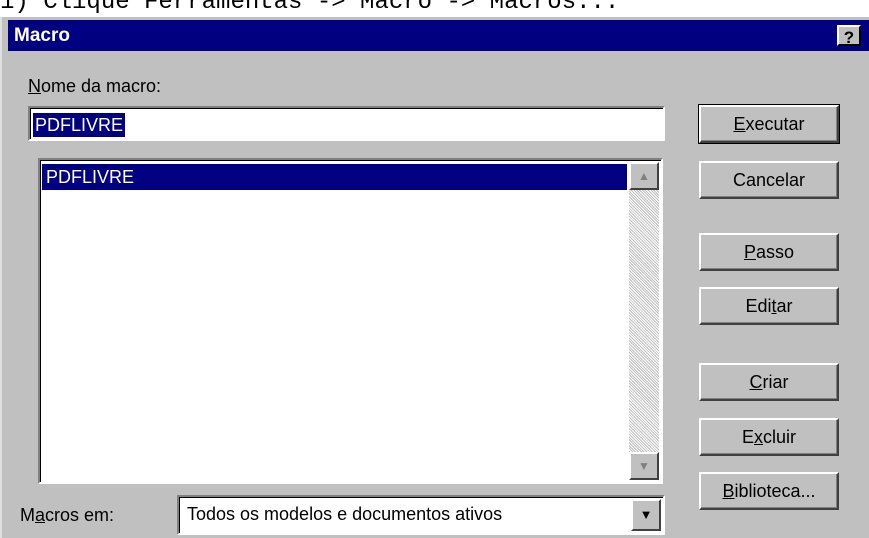 The height and width of the screenshot is (538, 869). I want to click on chevron-down-icon: ▼, so click(646, 514).